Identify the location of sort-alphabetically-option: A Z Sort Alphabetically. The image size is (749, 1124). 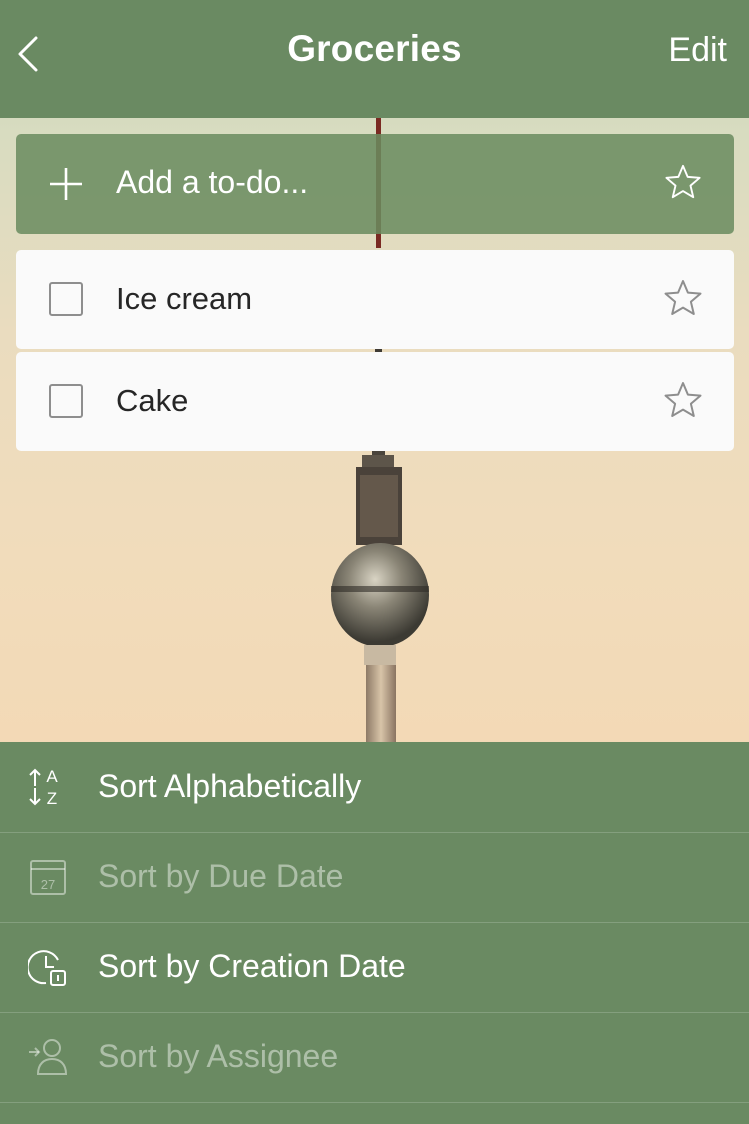
(374, 787).